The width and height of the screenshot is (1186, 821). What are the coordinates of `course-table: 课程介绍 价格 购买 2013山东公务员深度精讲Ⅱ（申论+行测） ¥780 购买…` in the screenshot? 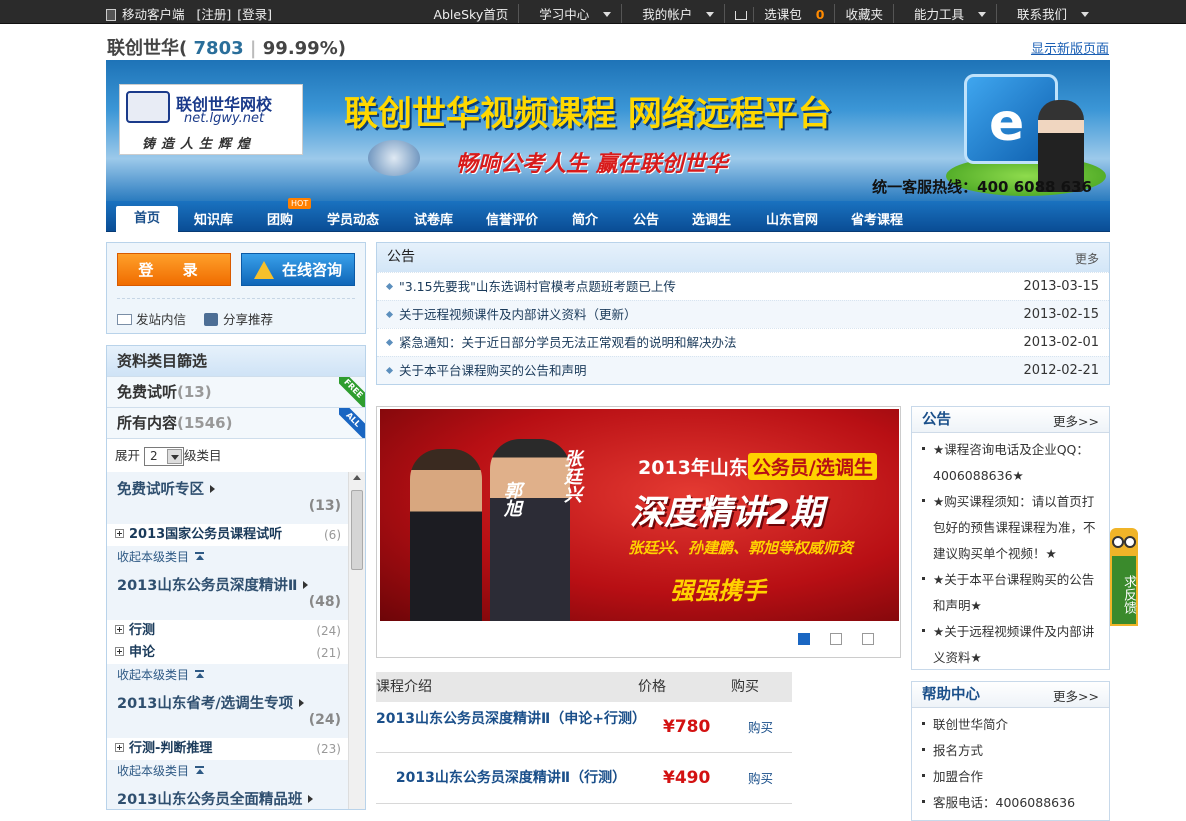 It's located at (584, 738).